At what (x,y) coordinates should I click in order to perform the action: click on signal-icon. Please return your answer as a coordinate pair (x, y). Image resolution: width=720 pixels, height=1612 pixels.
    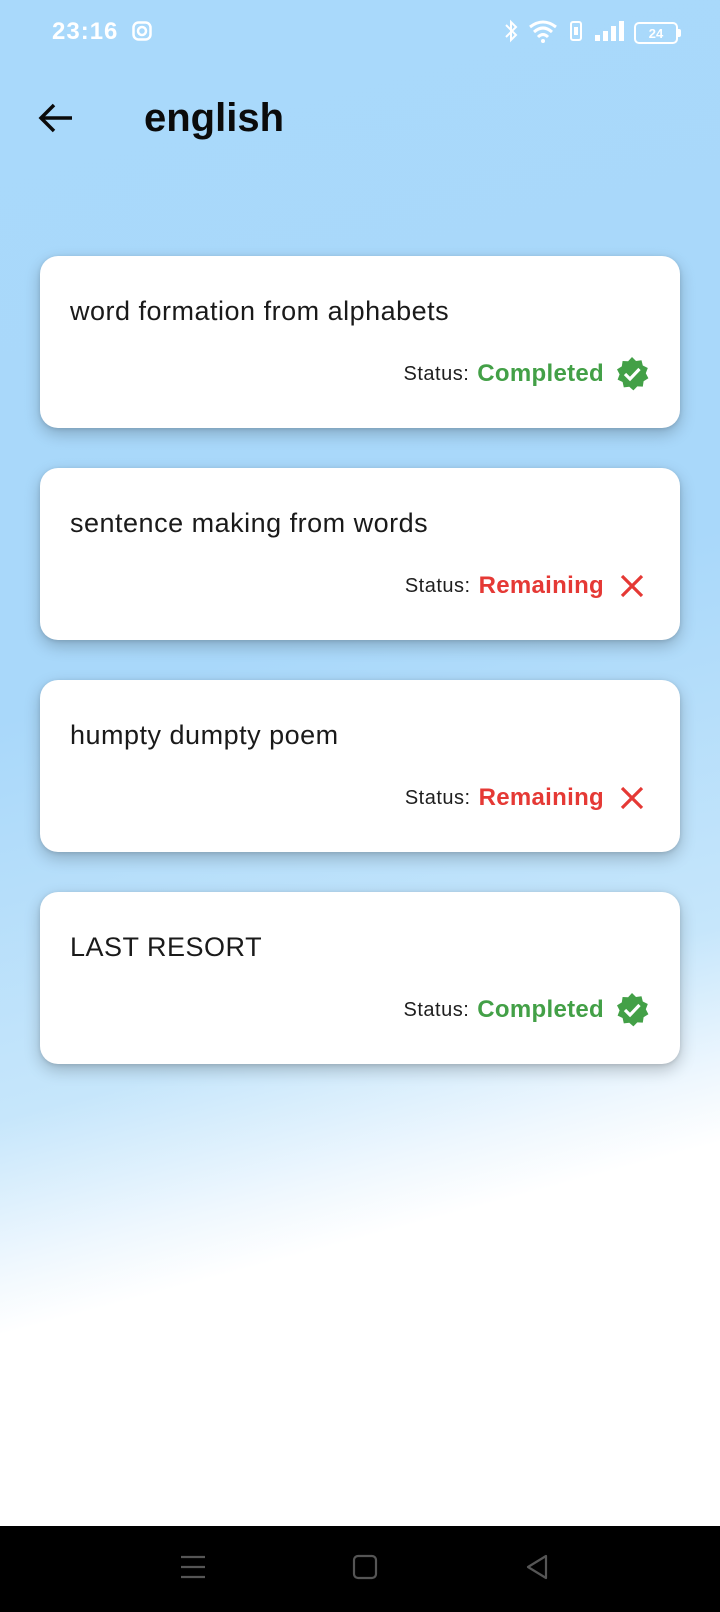
    Looking at the image, I should click on (609, 33).